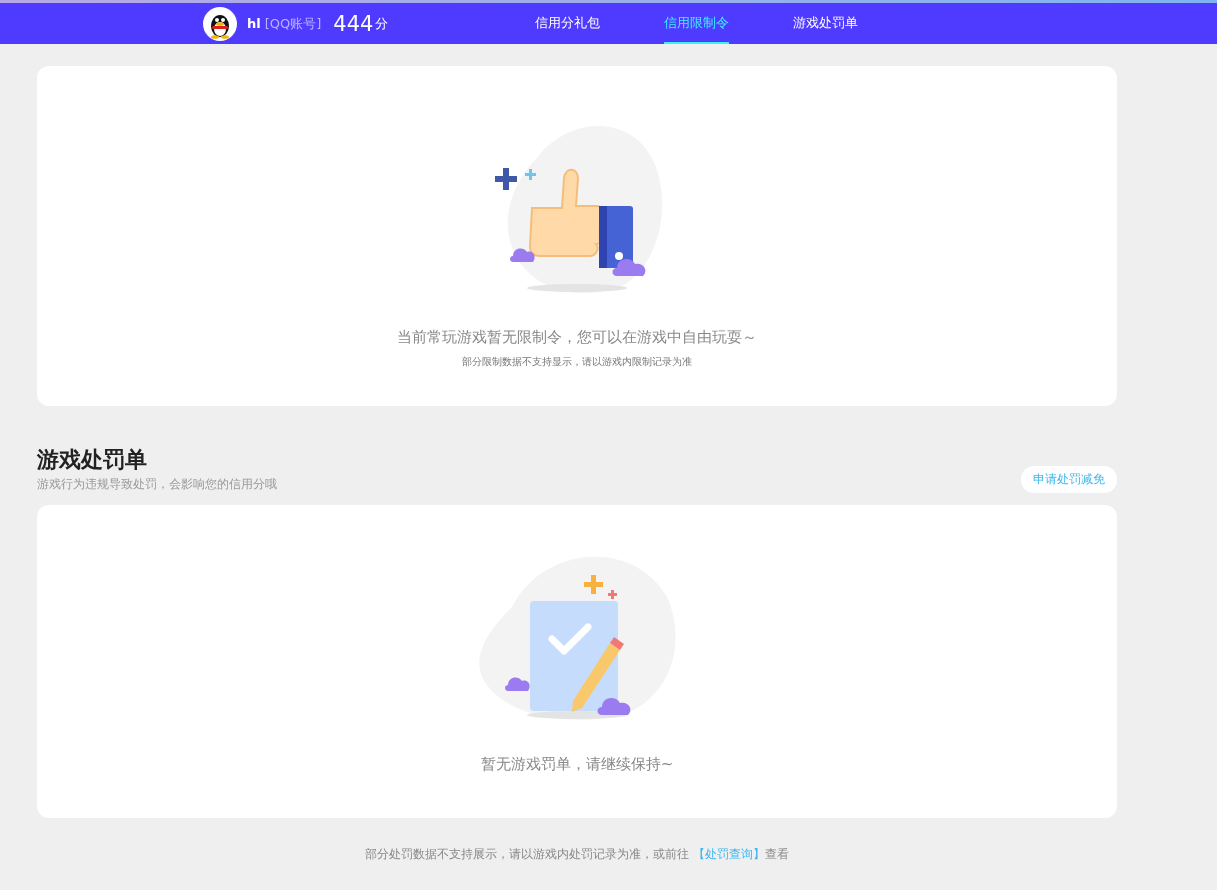  Describe the element at coordinates (577, 337) in the screenshot. I see `empty-message: 当前常玩游戏暂无限制令，您可以在游戏中自由玩耍～` at that location.